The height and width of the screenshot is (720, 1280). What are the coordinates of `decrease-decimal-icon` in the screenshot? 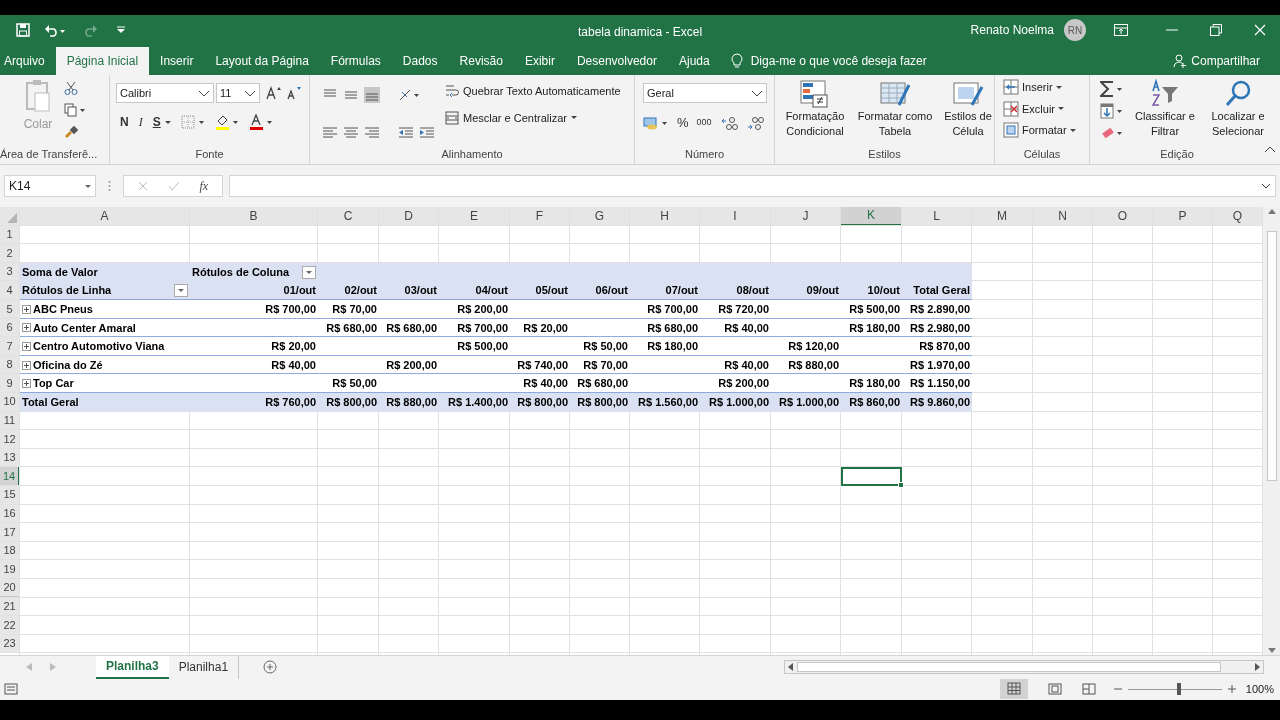 It's located at (754, 122).